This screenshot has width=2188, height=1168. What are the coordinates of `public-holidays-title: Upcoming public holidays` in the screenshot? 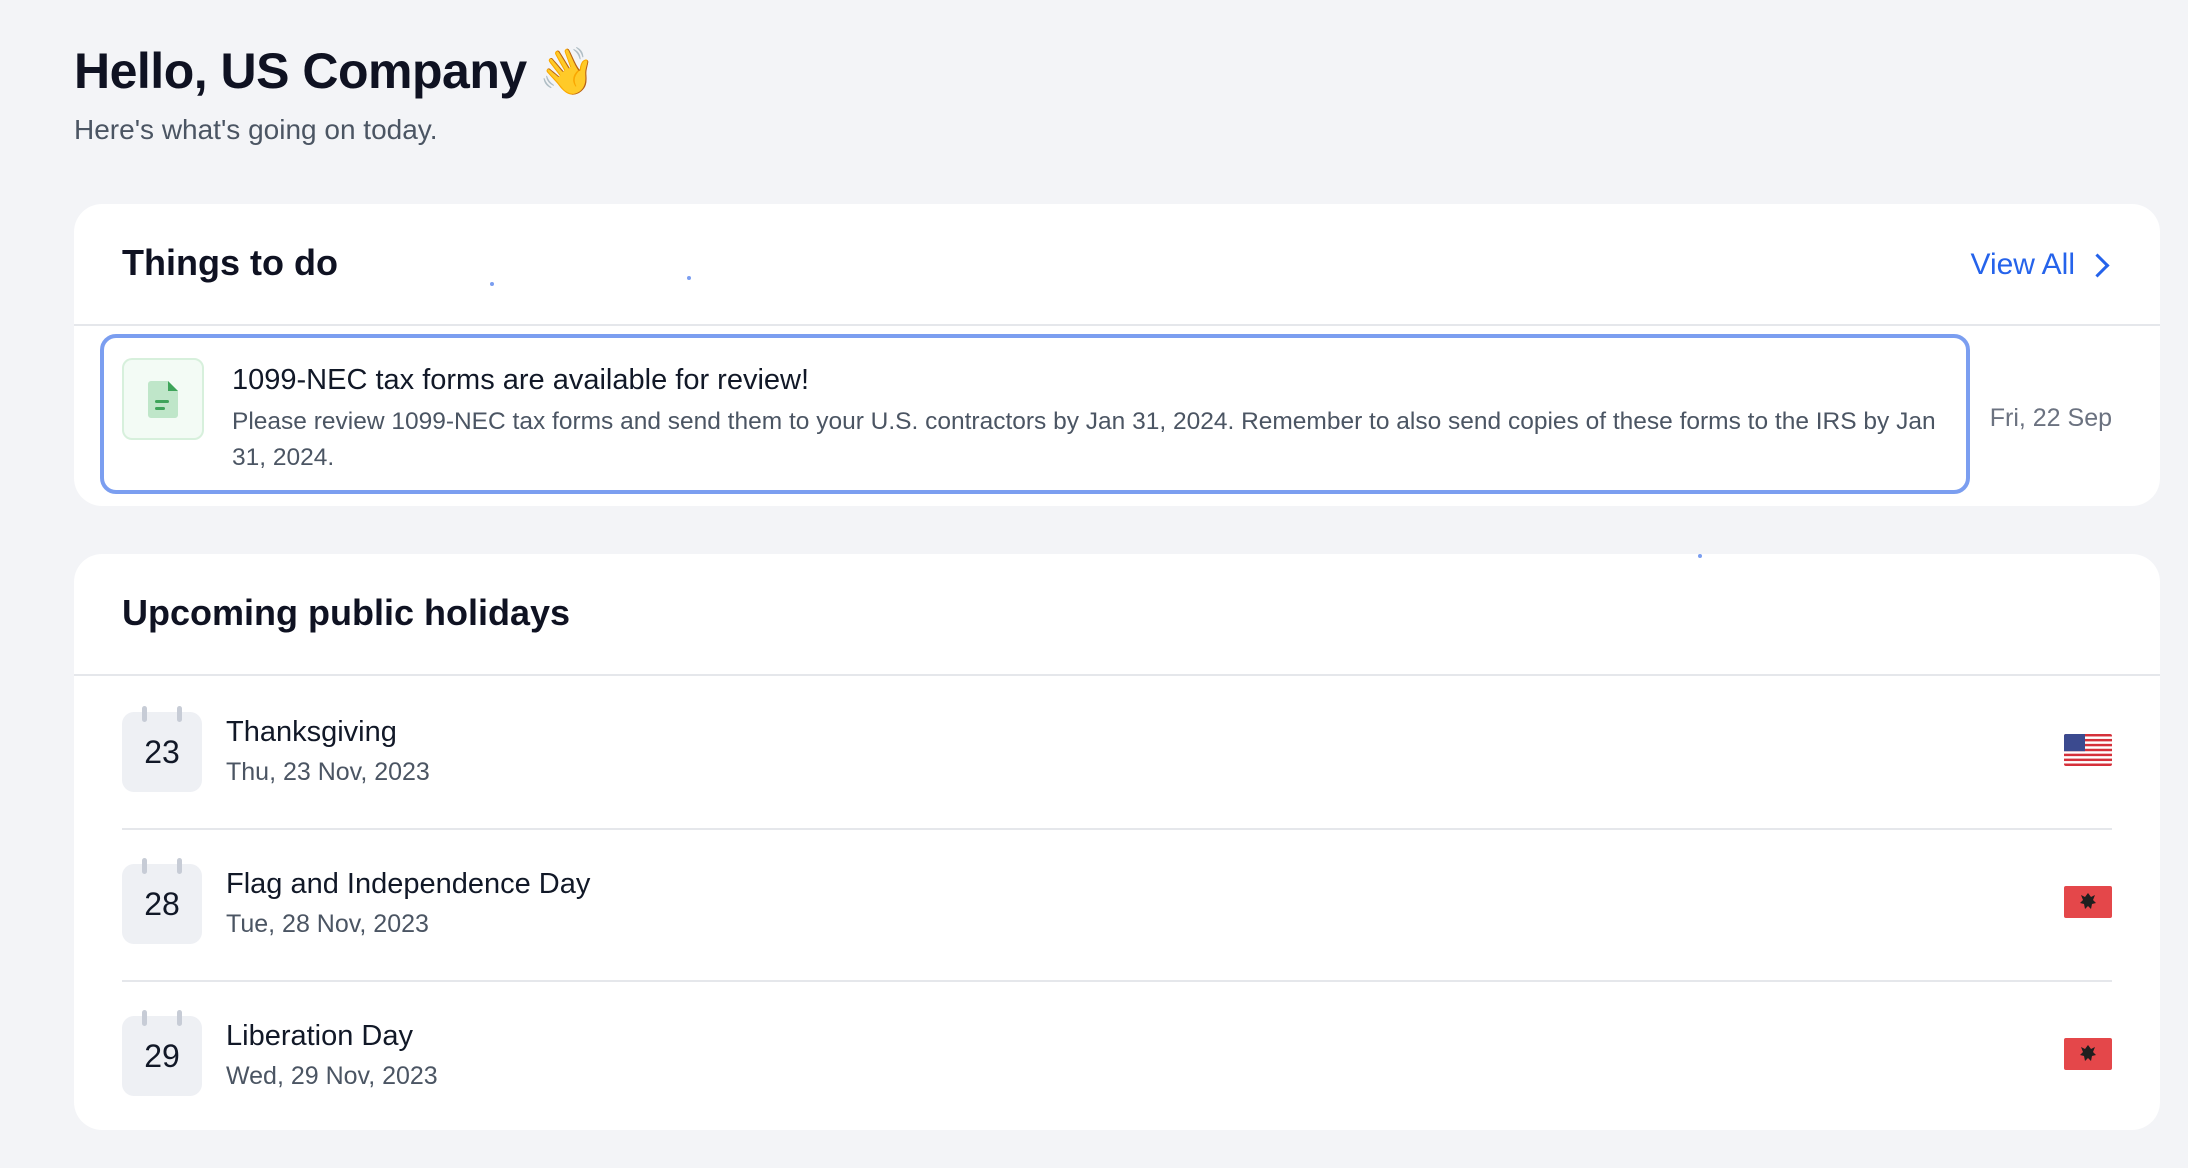 It's located at (346, 612).